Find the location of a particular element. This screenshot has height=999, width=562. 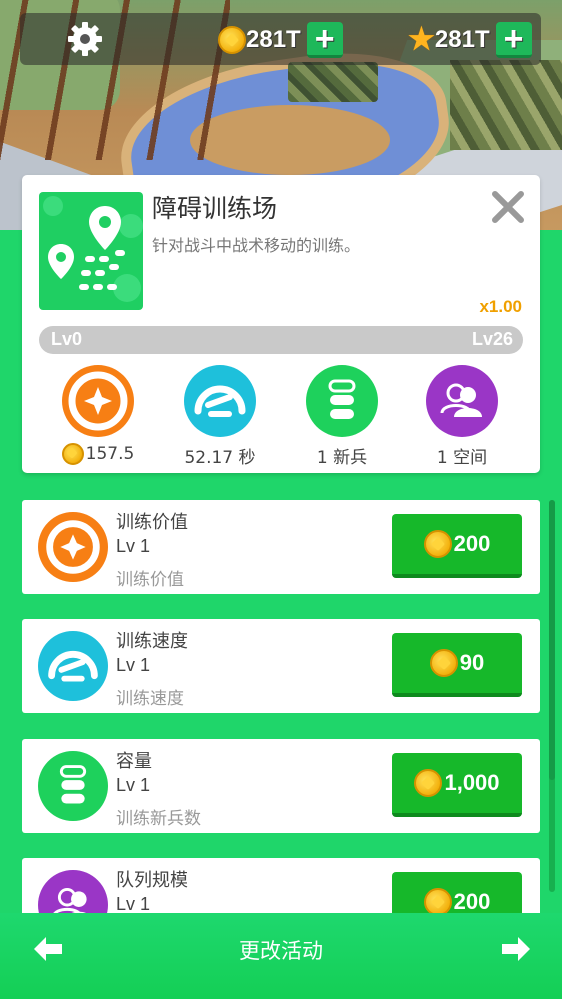

upgrade-name: 队列规模 is located at coordinates (152, 880).